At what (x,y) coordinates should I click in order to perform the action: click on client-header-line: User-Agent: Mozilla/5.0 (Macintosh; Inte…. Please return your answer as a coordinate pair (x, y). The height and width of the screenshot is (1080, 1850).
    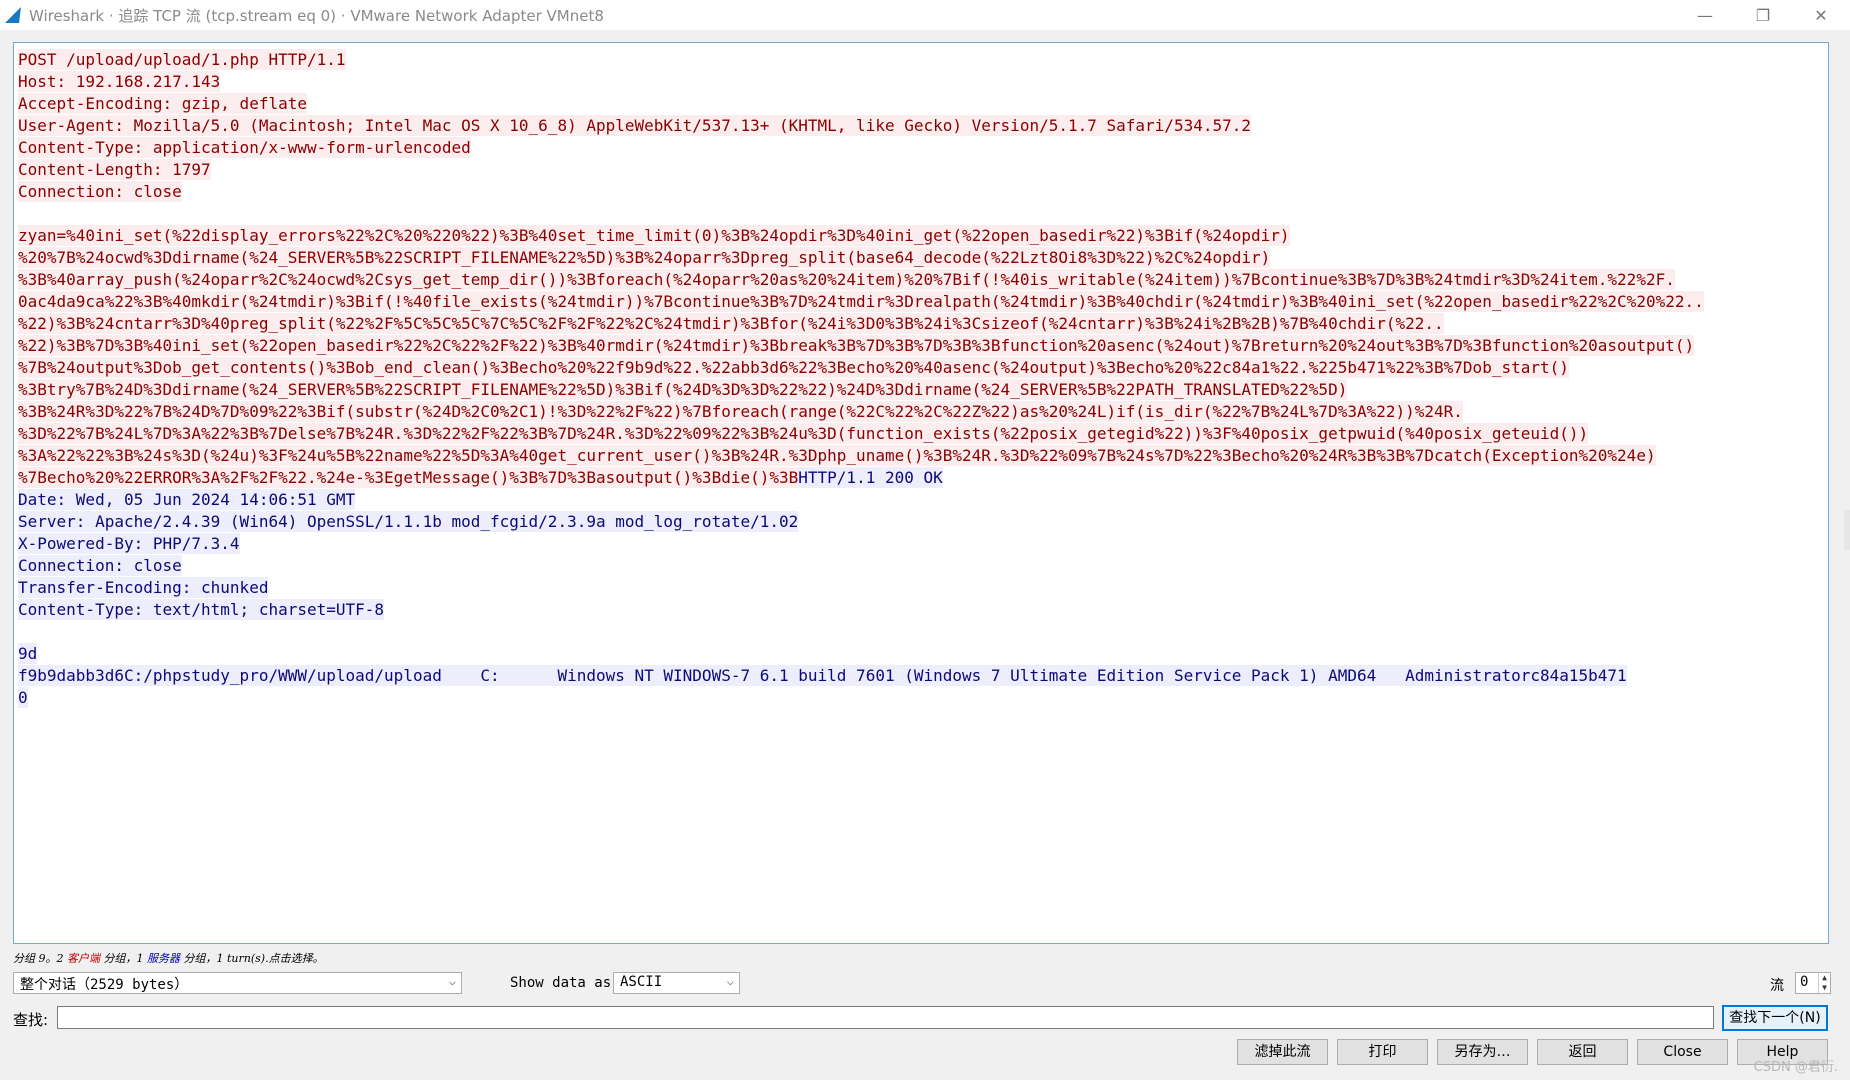
    Looking at the image, I should click on (923, 126).